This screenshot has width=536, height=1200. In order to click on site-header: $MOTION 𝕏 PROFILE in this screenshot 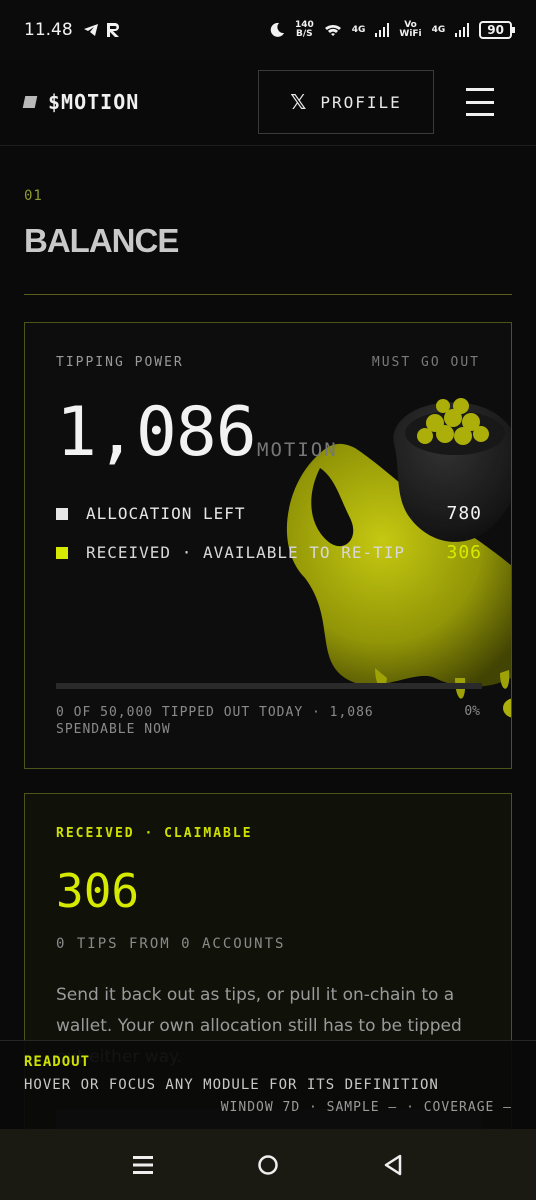, I will do `click(268, 103)`.